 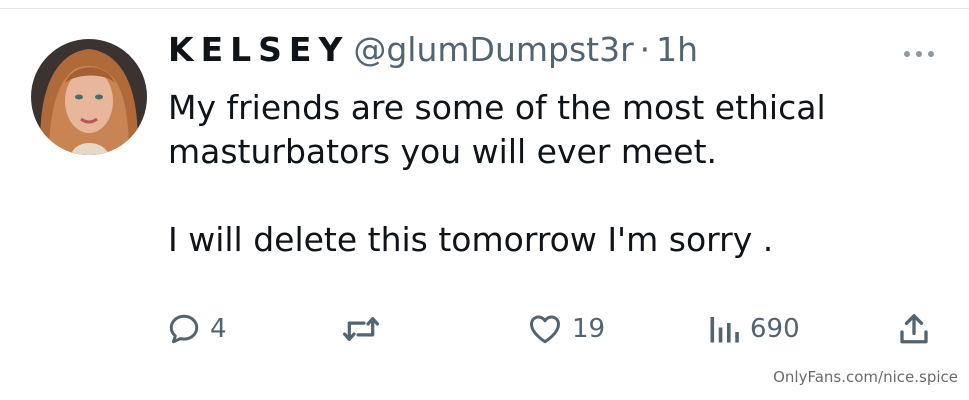 What do you see at coordinates (218, 329) in the screenshot?
I see `reply-count: 4` at bounding box center [218, 329].